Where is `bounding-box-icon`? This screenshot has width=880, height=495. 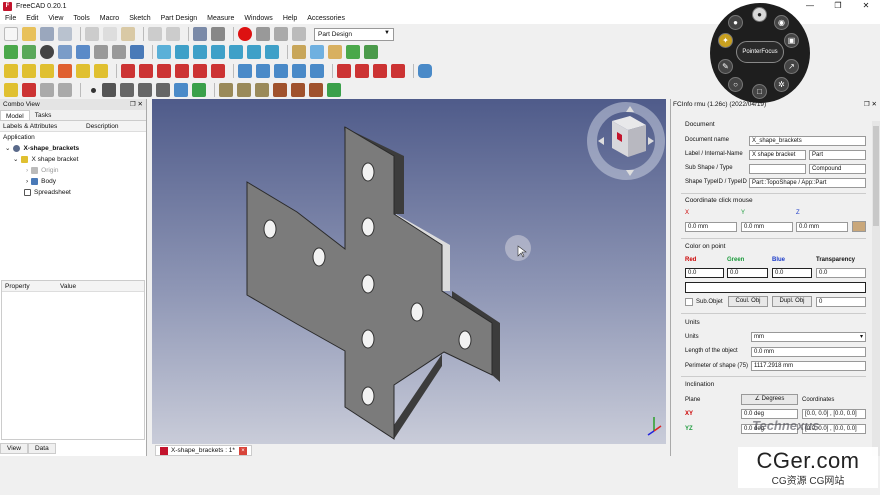 bounding-box-icon is located at coordinates (65, 52).